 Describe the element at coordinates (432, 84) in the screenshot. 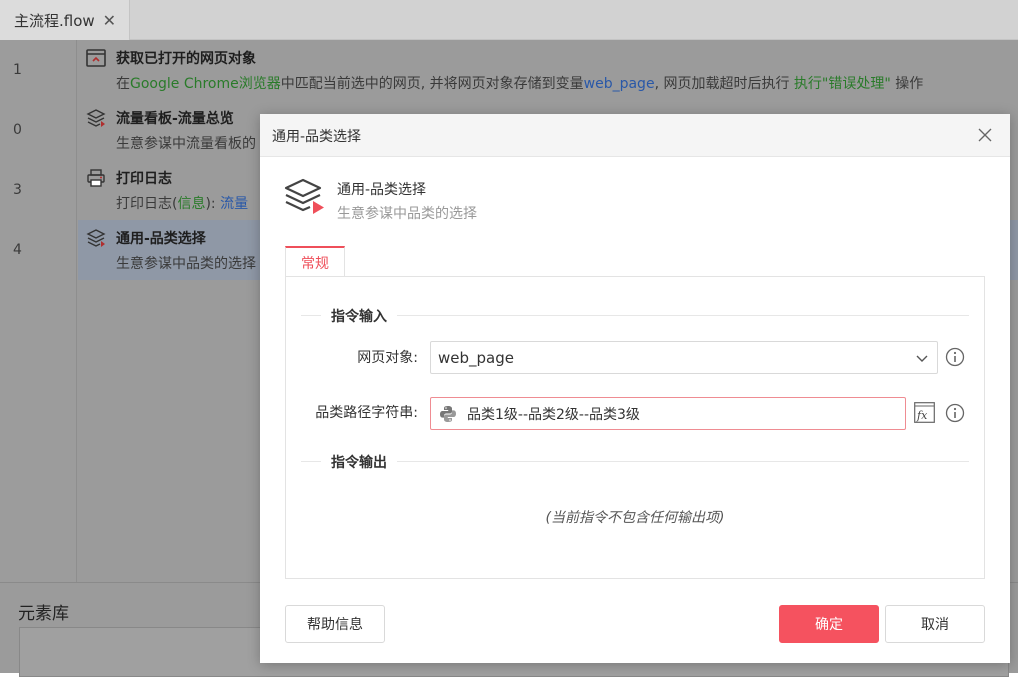

I see `description-segment: 中匹配当前选中的网页, 并将网页对象存储到变量` at that location.